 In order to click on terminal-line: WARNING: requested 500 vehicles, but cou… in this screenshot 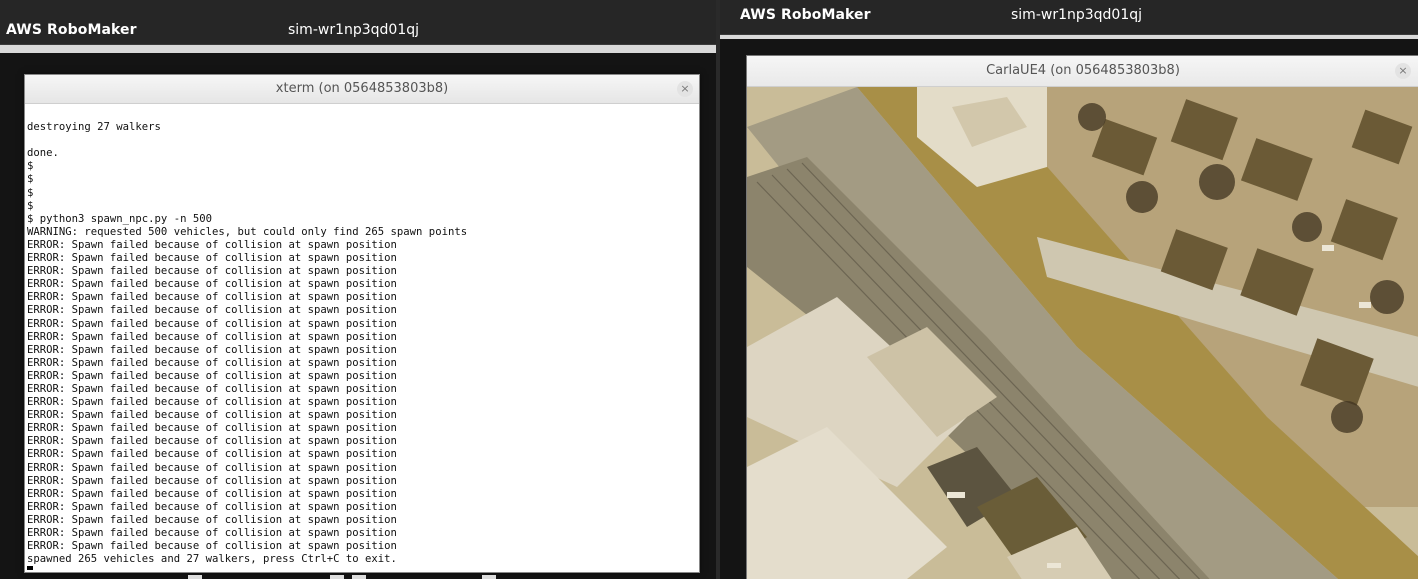, I will do `click(247, 231)`.